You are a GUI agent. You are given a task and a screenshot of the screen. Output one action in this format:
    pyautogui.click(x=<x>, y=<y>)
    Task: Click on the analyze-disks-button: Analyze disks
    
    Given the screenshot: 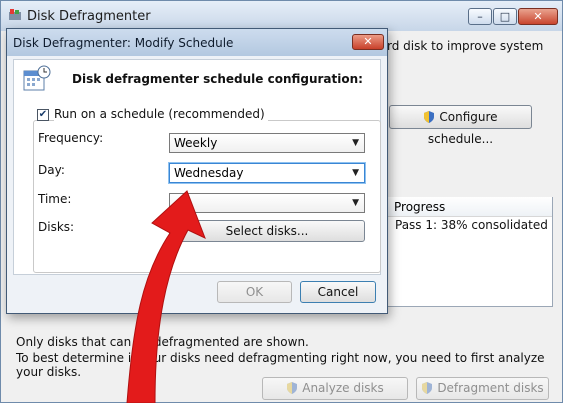 What is the action you would take?
    pyautogui.click(x=335, y=388)
    